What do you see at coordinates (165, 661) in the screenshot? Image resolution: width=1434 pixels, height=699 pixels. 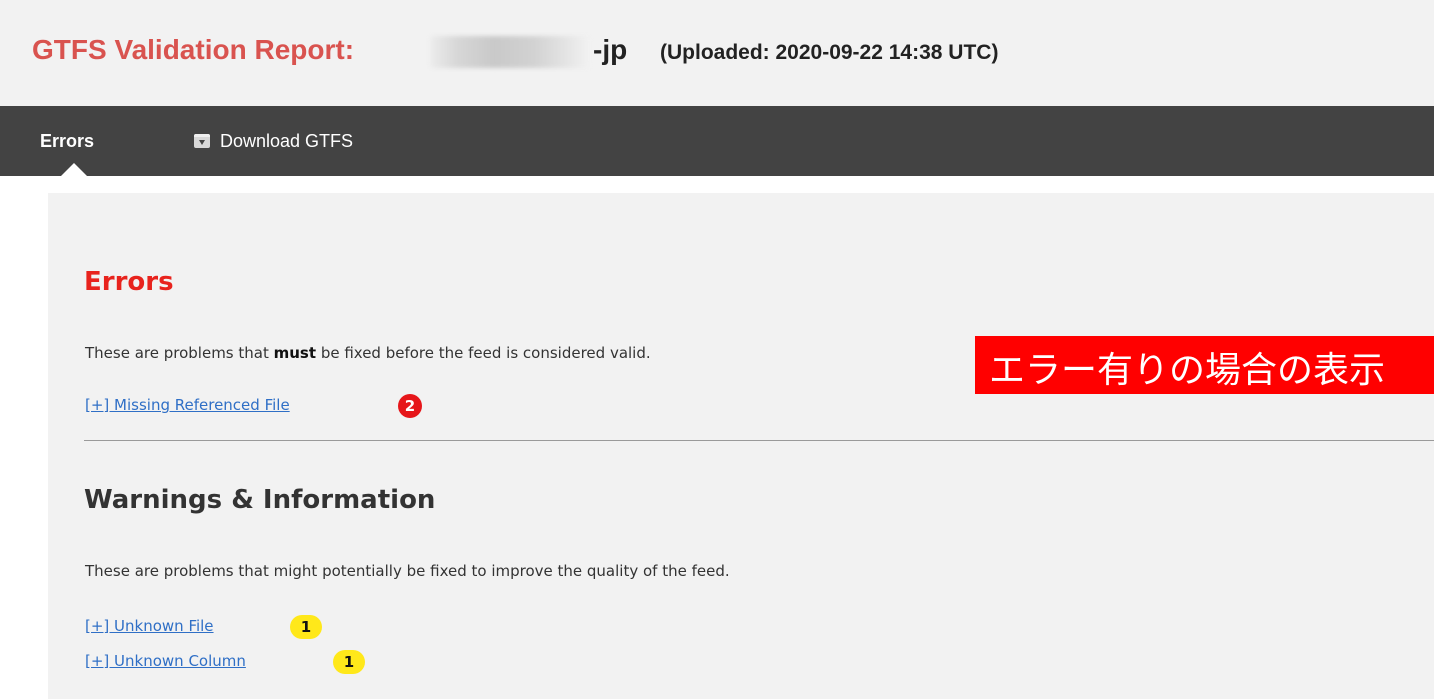 I see `unknown-column-link: [+] Unknown Column` at bounding box center [165, 661].